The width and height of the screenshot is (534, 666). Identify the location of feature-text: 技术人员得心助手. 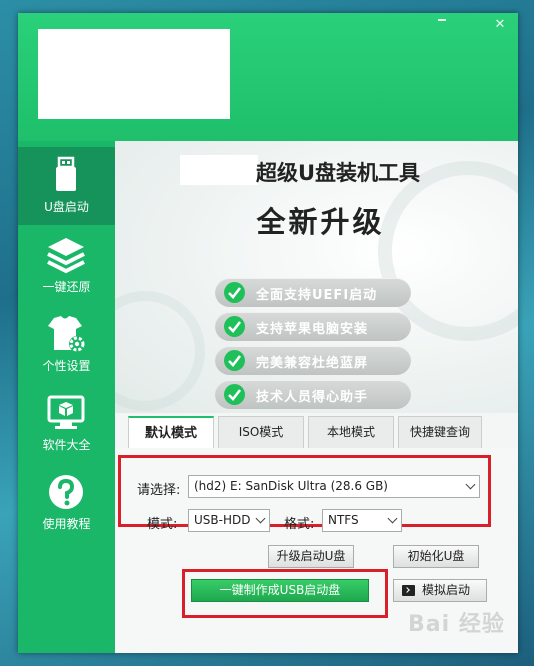
(312, 397).